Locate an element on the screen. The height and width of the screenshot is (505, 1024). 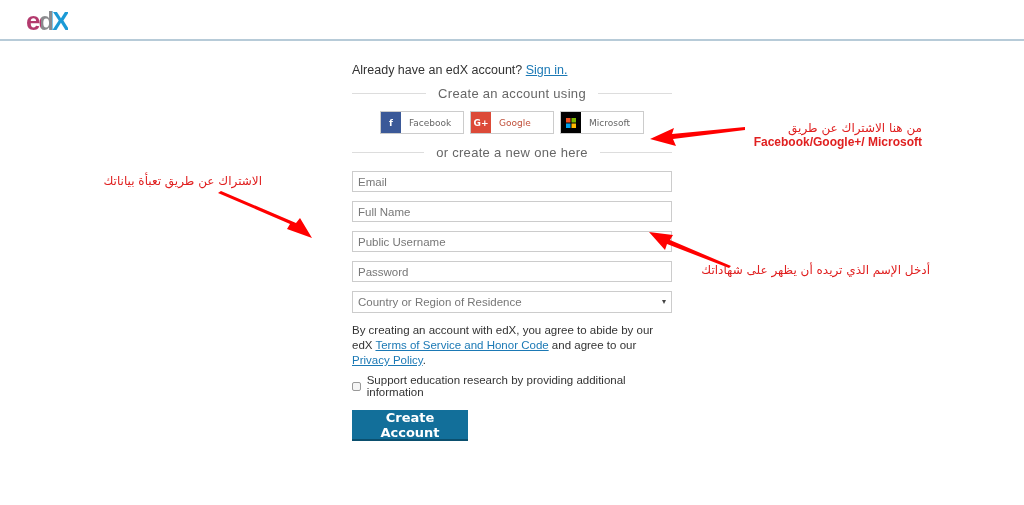
checkbox-label: Support education research by providing additional information is located at coordinates (496, 386).